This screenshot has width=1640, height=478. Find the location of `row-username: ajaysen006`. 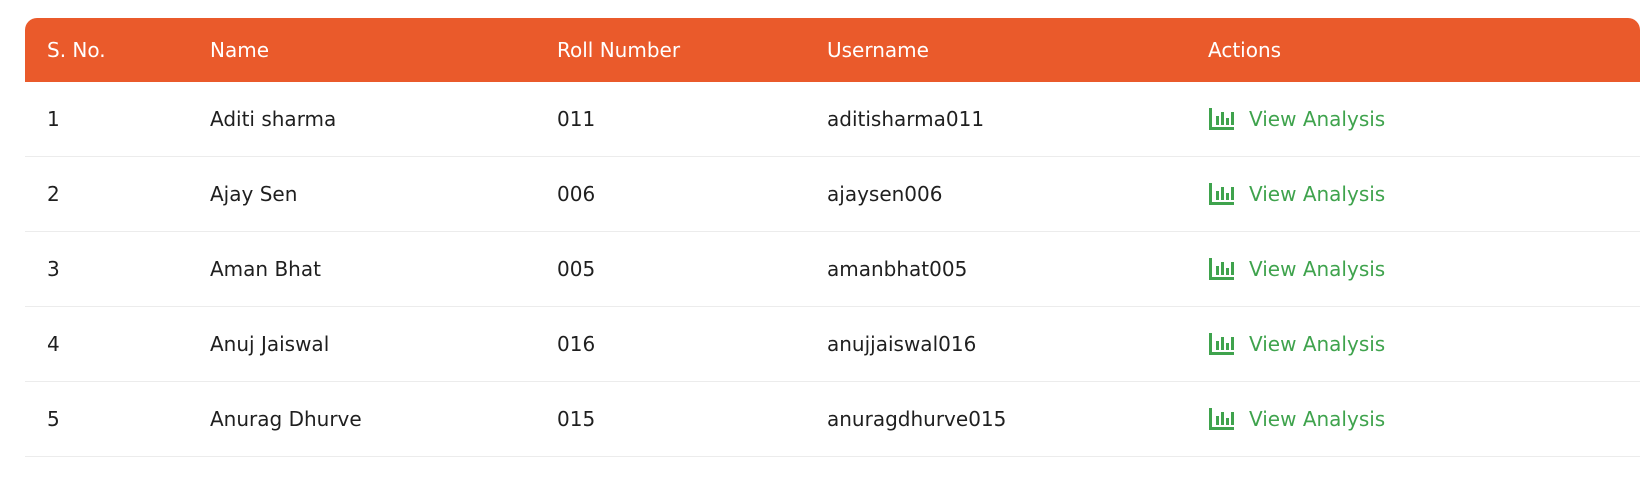

row-username: ajaysen006 is located at coordinates (885, 194).